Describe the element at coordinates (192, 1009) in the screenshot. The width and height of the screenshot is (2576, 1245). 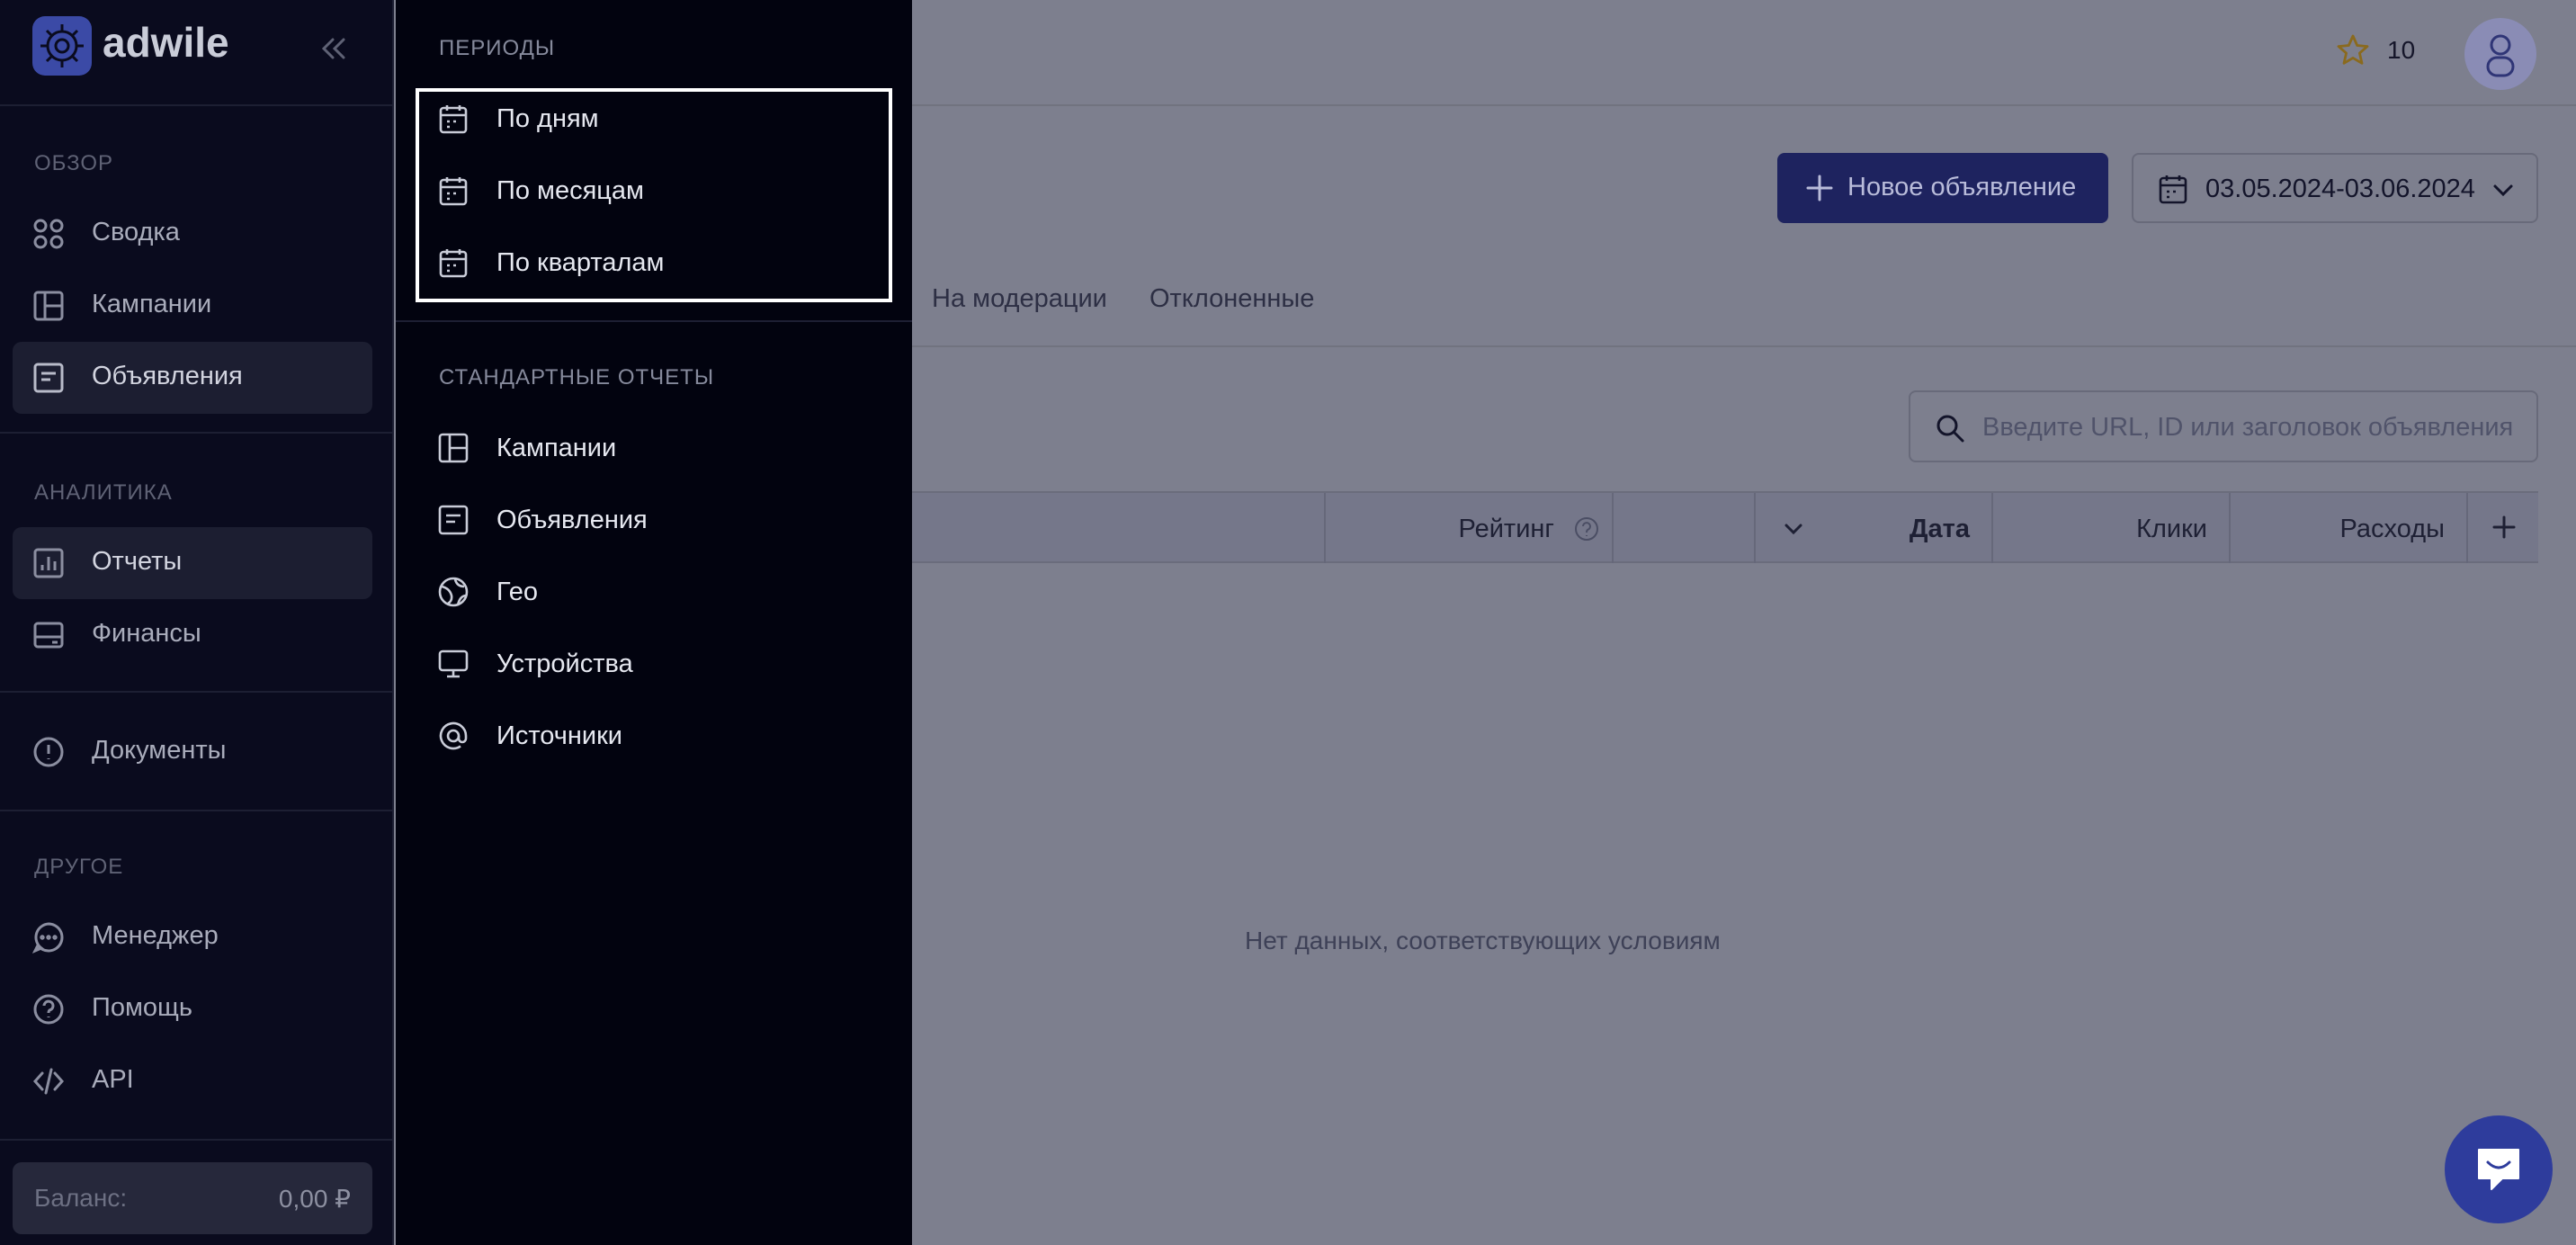
I see `sidebar-item-help: Помощь` at that location.